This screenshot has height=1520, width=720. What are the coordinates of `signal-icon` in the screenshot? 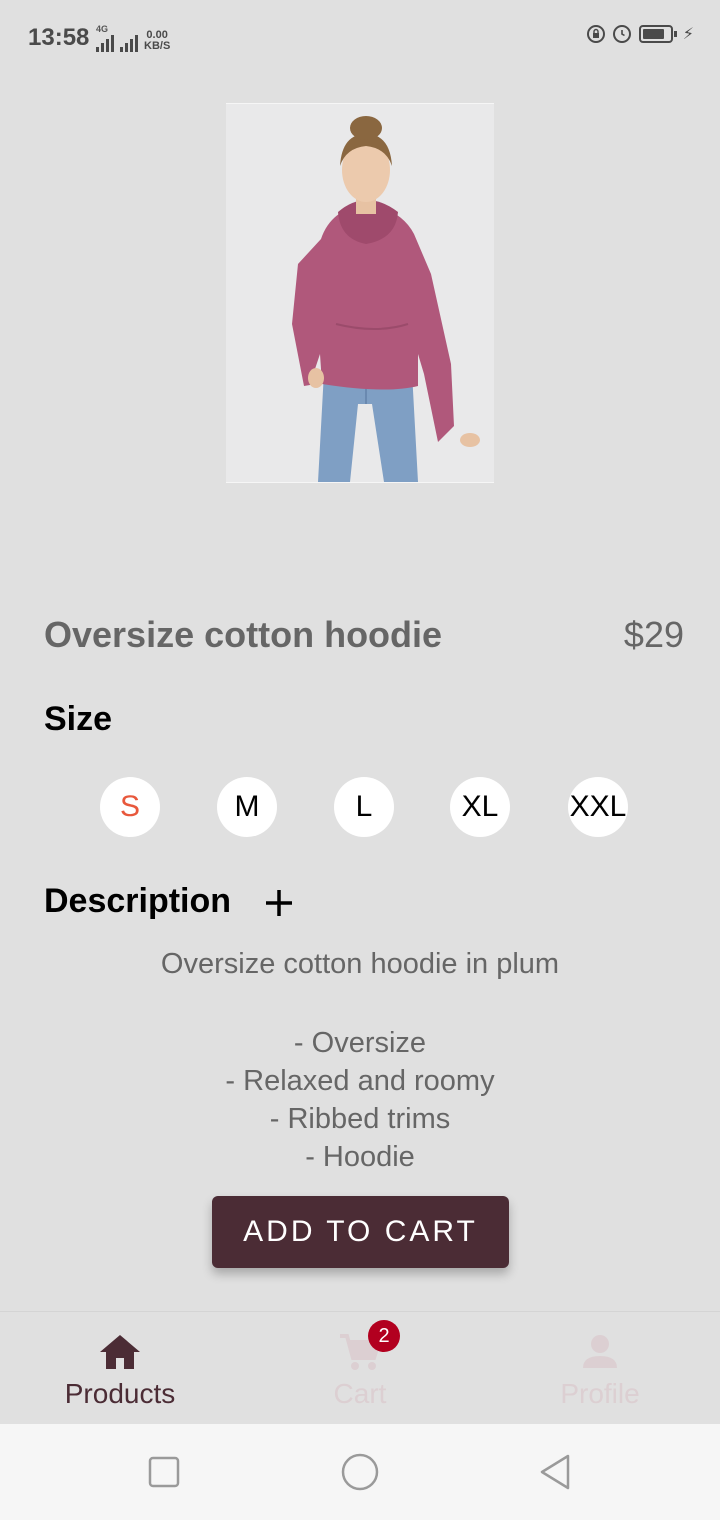 It's located at (105, 43).